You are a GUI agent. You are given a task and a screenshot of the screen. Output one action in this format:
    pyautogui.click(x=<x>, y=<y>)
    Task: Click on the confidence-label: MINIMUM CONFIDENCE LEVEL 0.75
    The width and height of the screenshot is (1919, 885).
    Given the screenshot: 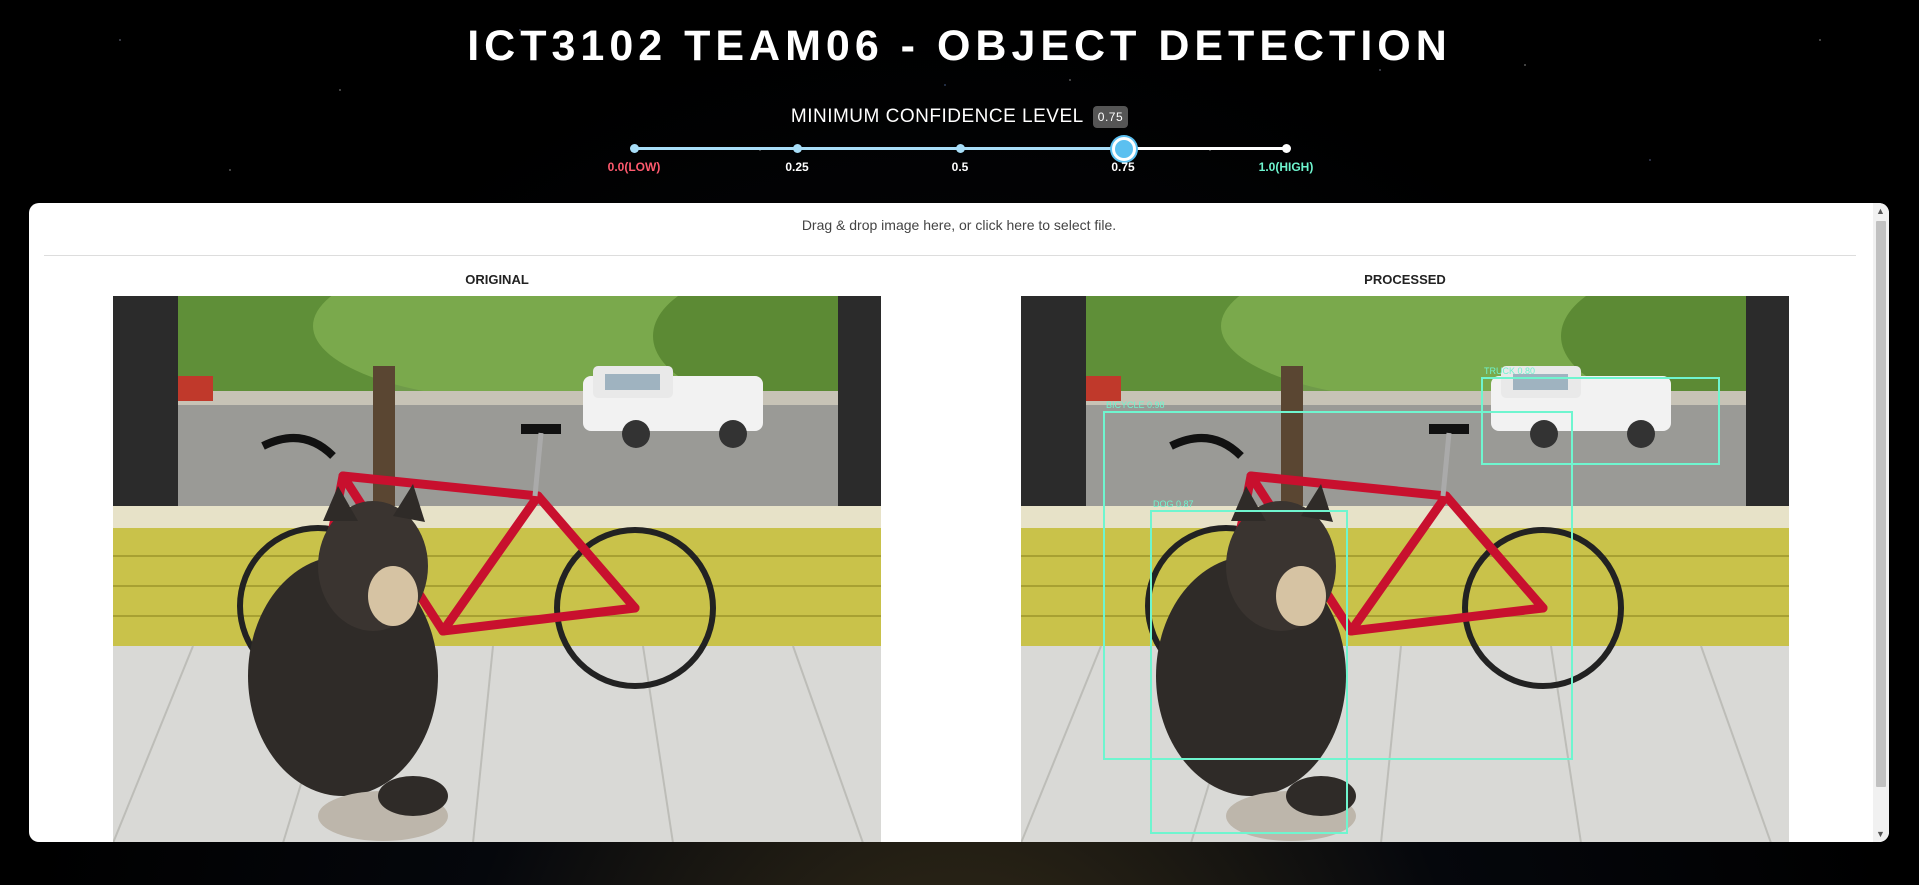 What is the action you would take?
    pyautogui.click(x=959, y=117)
    